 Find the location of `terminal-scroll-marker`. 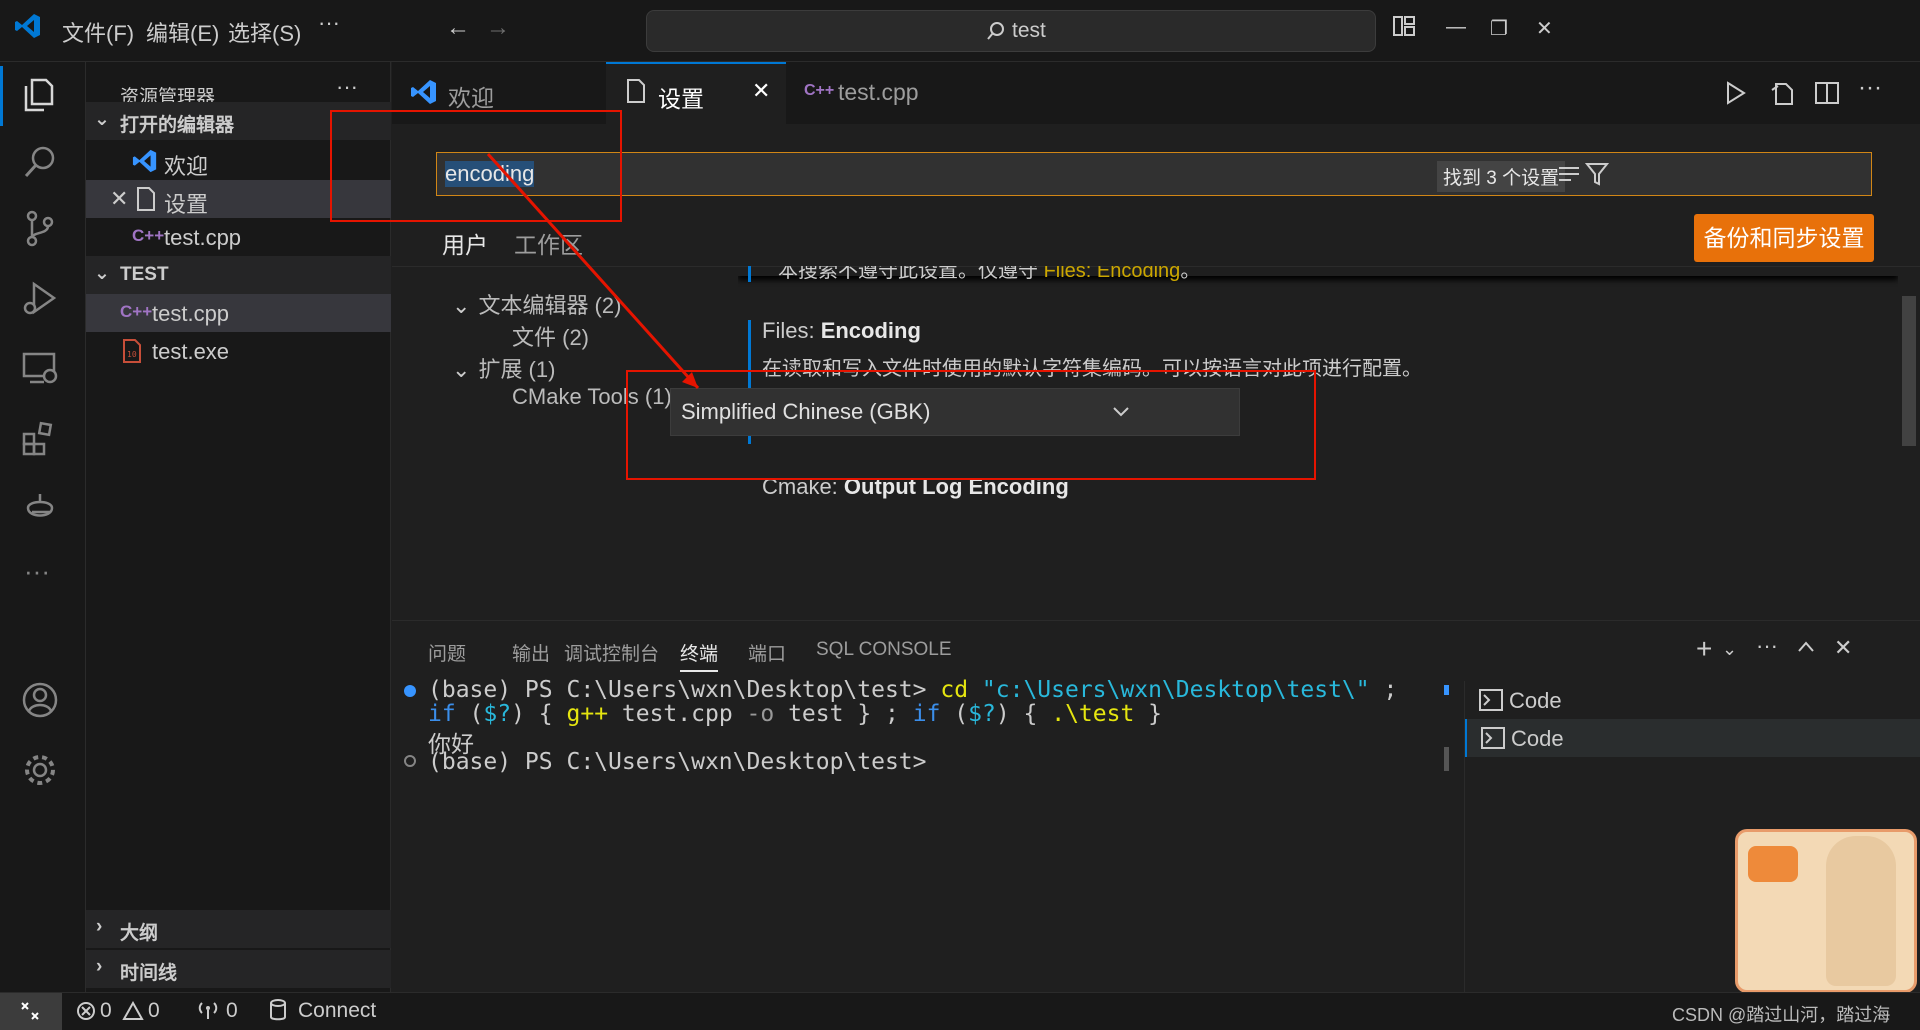

terminal-scroll-marker is located at coordinates (1446, 690).